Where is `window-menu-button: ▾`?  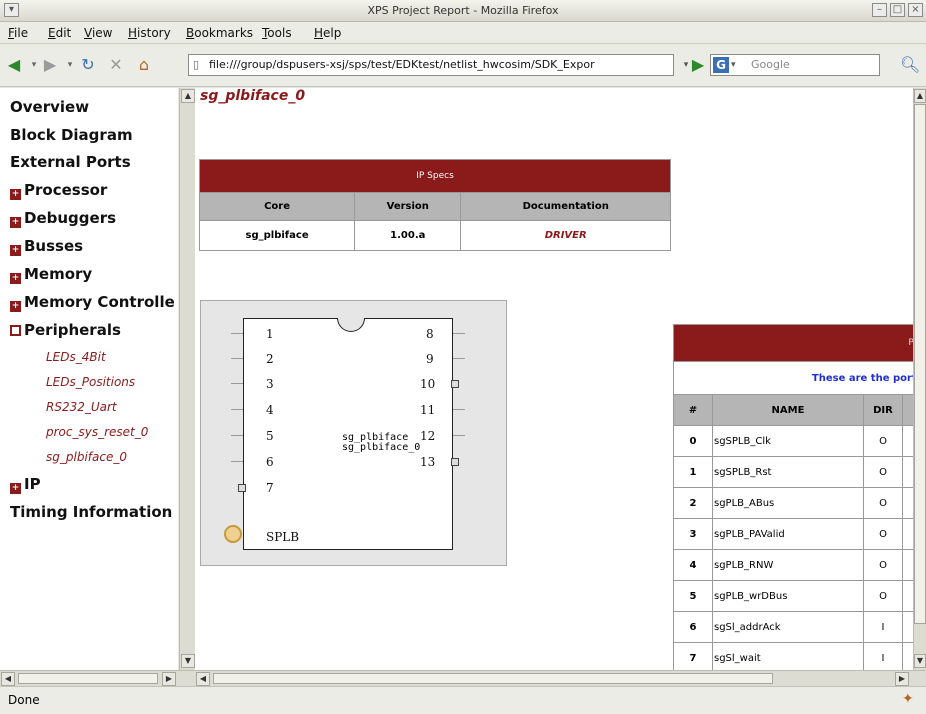
window-menu-button: ▾ is located at coordinates (11, 10).